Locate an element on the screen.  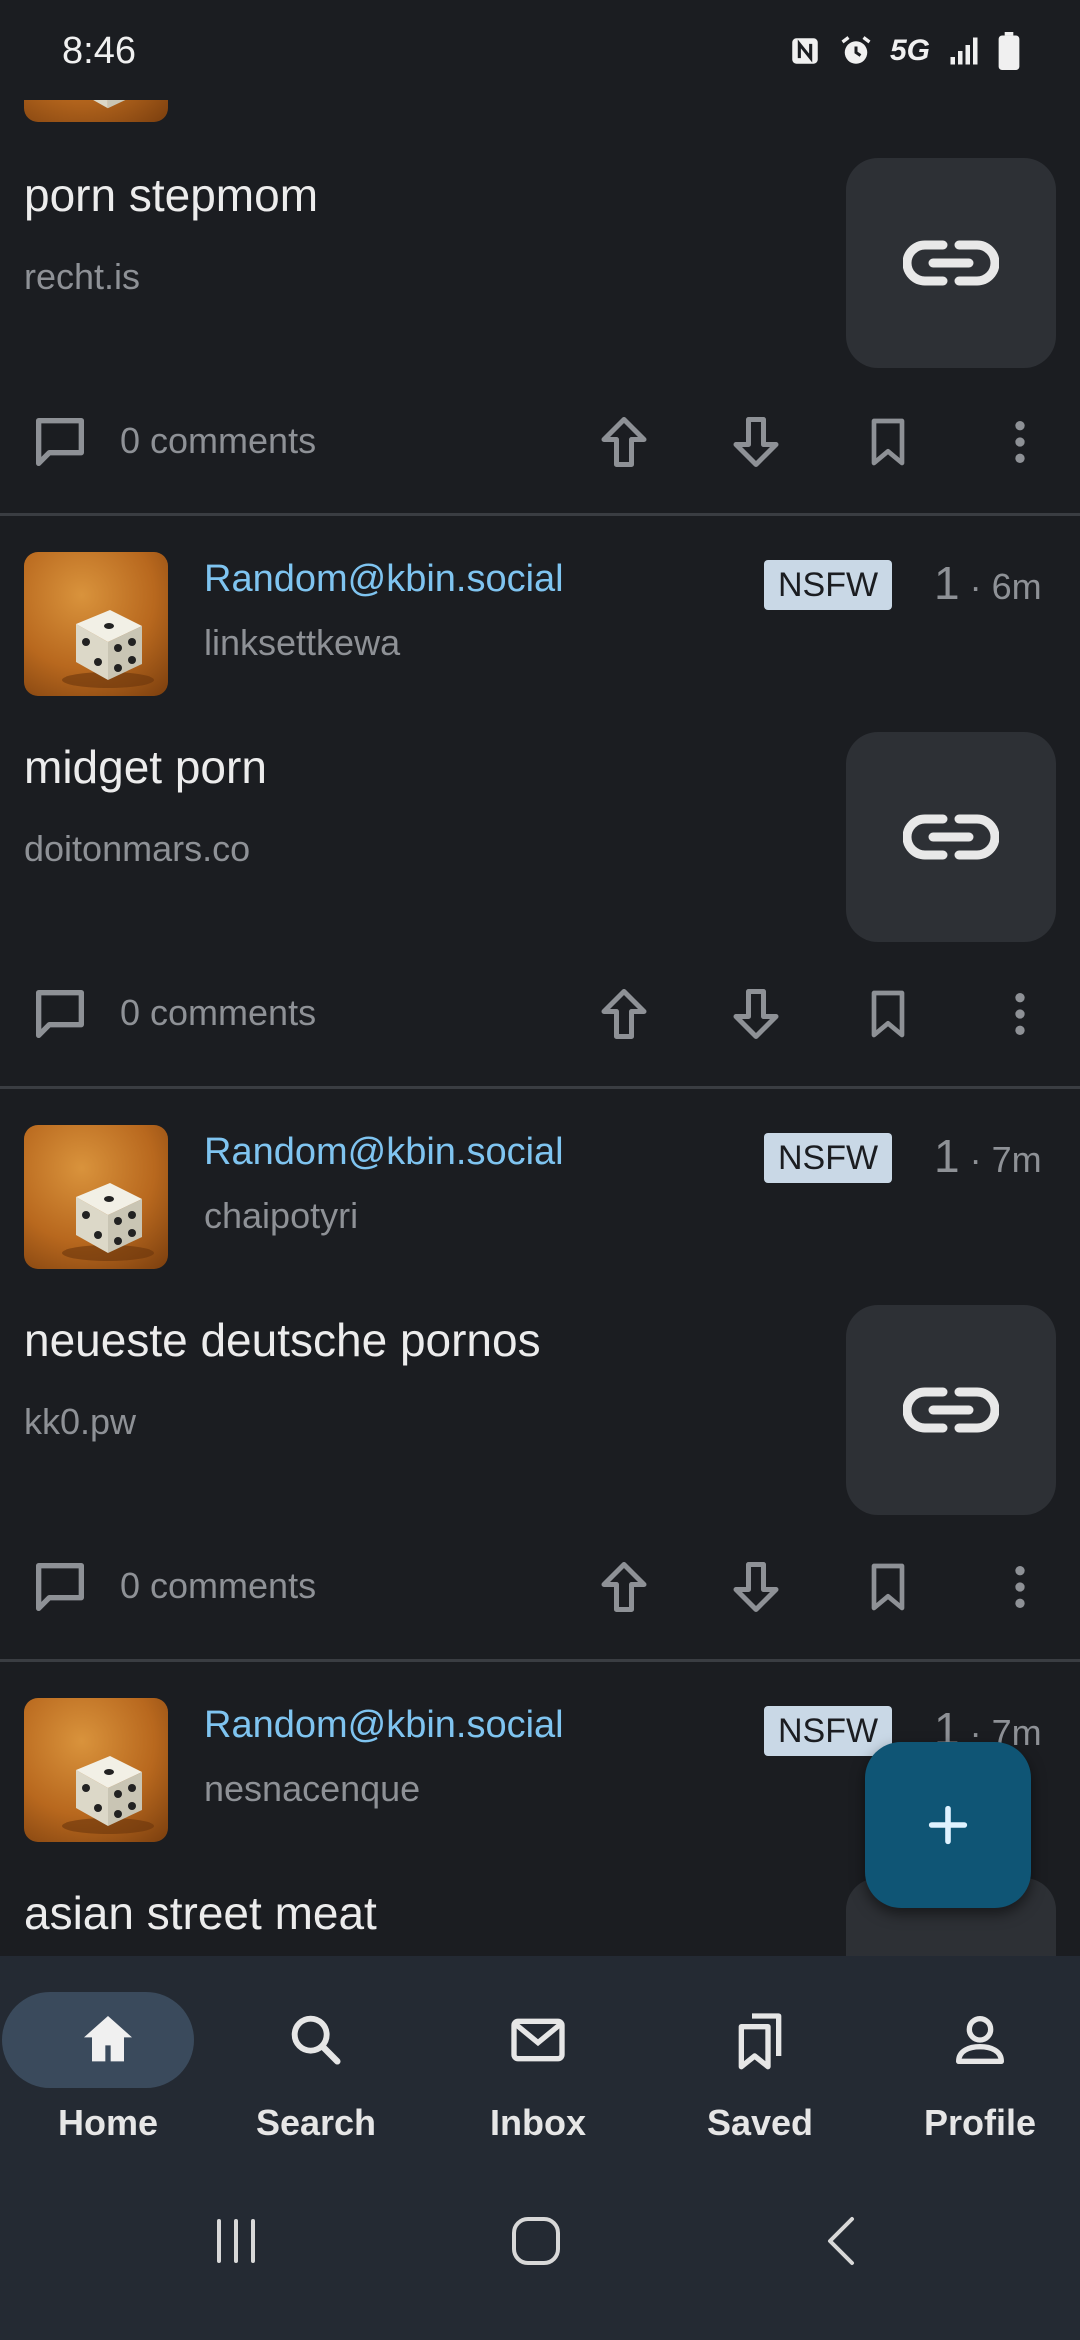
search-icon is located at coordinates (316, 2040).